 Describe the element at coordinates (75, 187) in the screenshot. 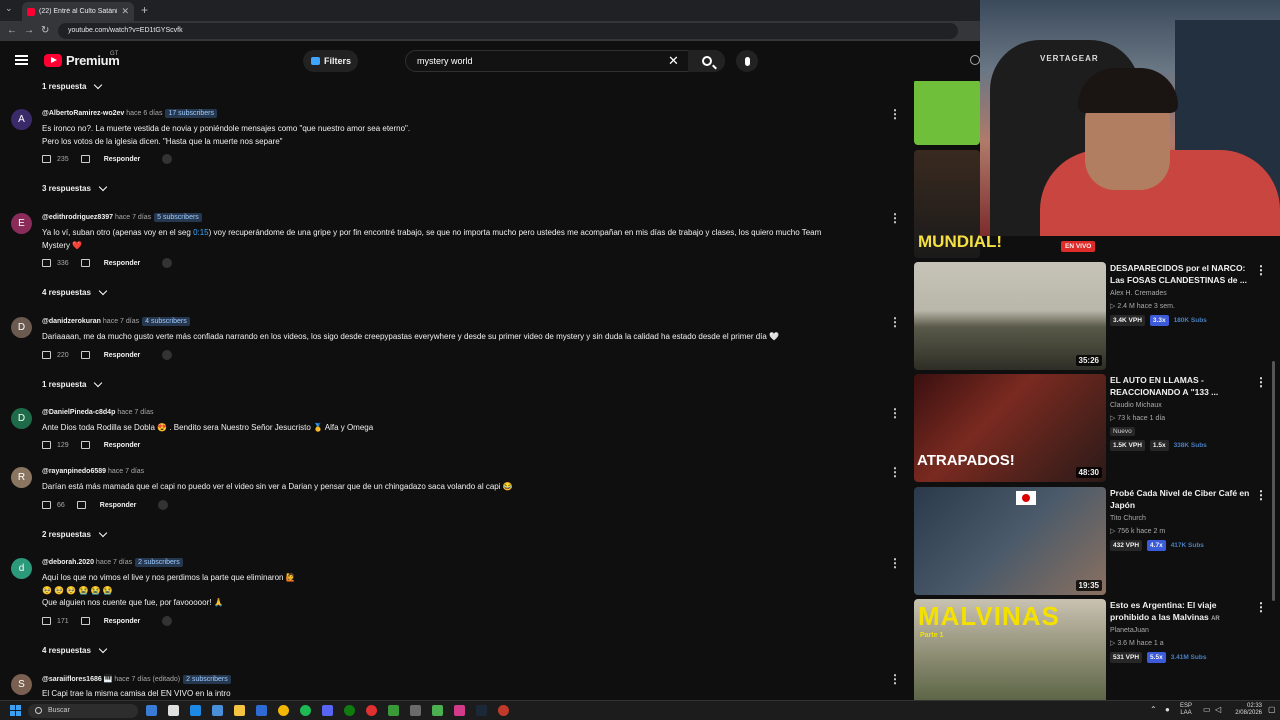

I see `replies-toggle: 3 respuestas` at that location.